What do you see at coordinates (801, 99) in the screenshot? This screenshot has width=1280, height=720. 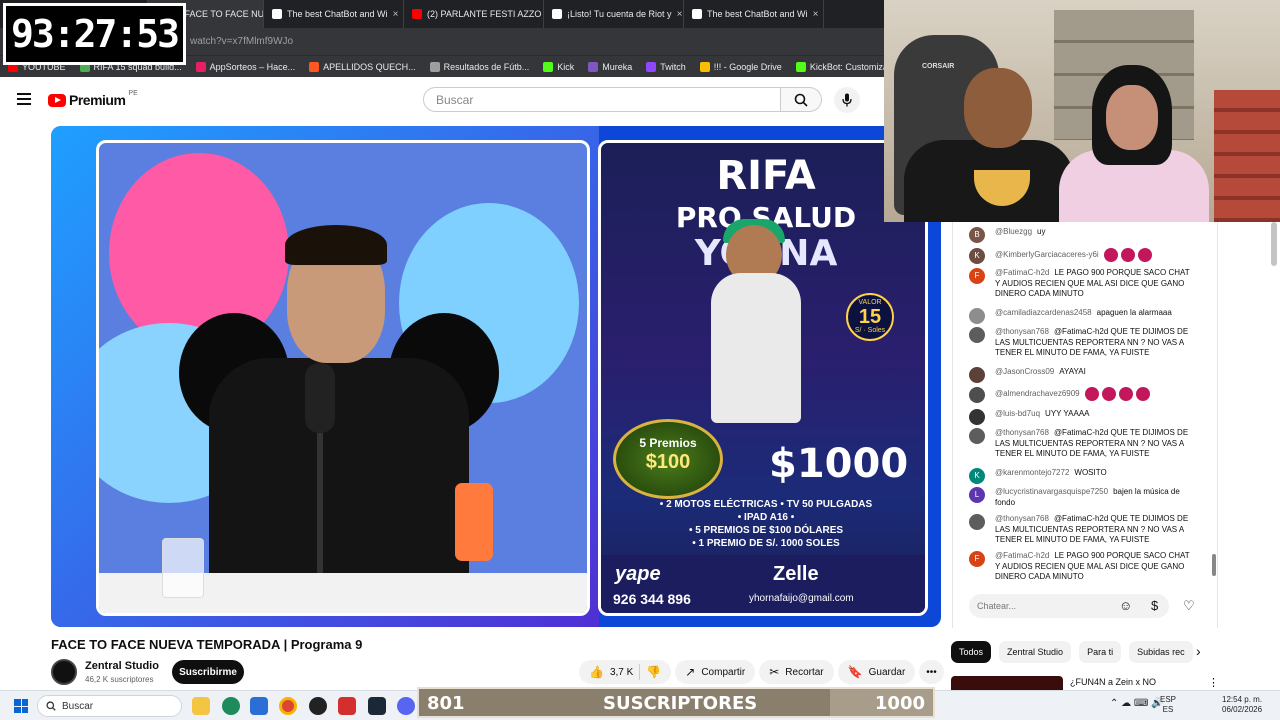 I see `search-button` at bounding box center [801, 99].